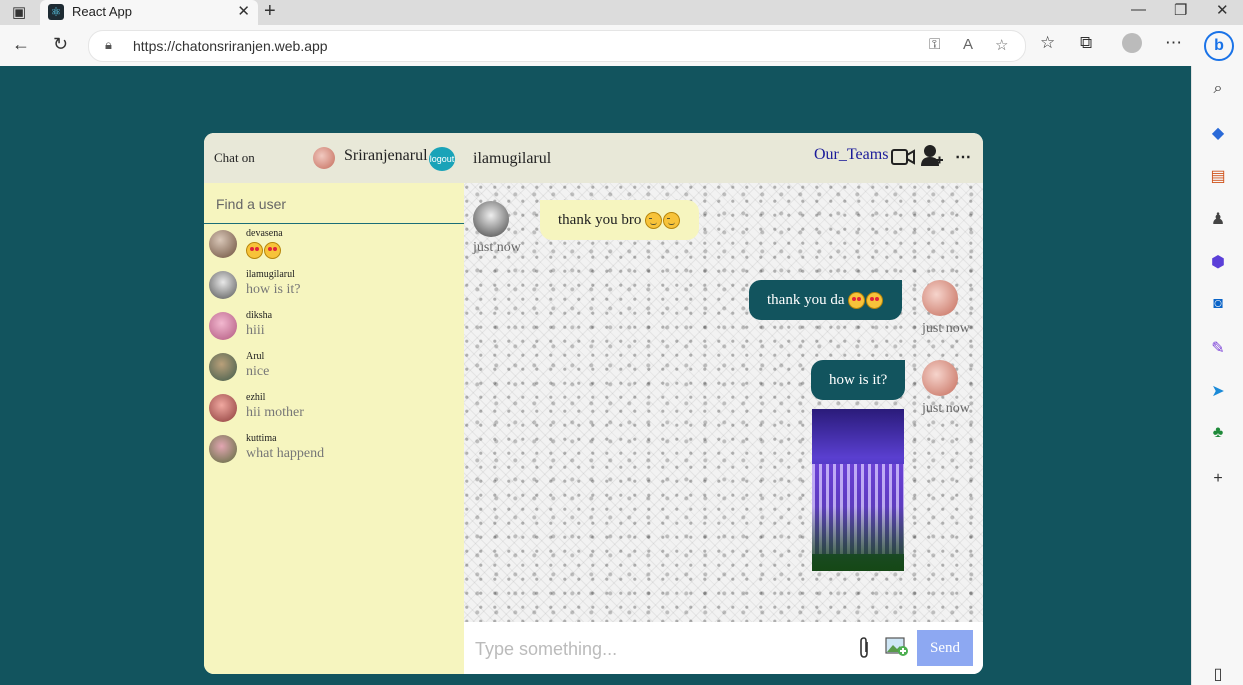  Describe the element at coordinates (102, 11) in the screenshot. I see `tab-title: React App` at that location.